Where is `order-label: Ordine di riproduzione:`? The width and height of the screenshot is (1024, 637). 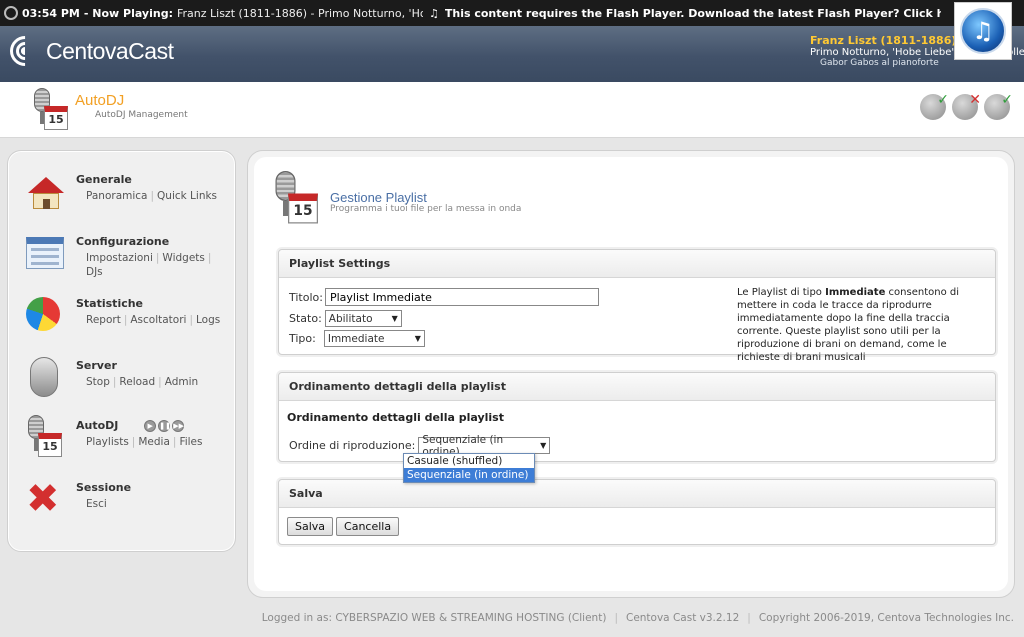 order-label: Ordine di riproduzione: is located at coordinates (352, 445).